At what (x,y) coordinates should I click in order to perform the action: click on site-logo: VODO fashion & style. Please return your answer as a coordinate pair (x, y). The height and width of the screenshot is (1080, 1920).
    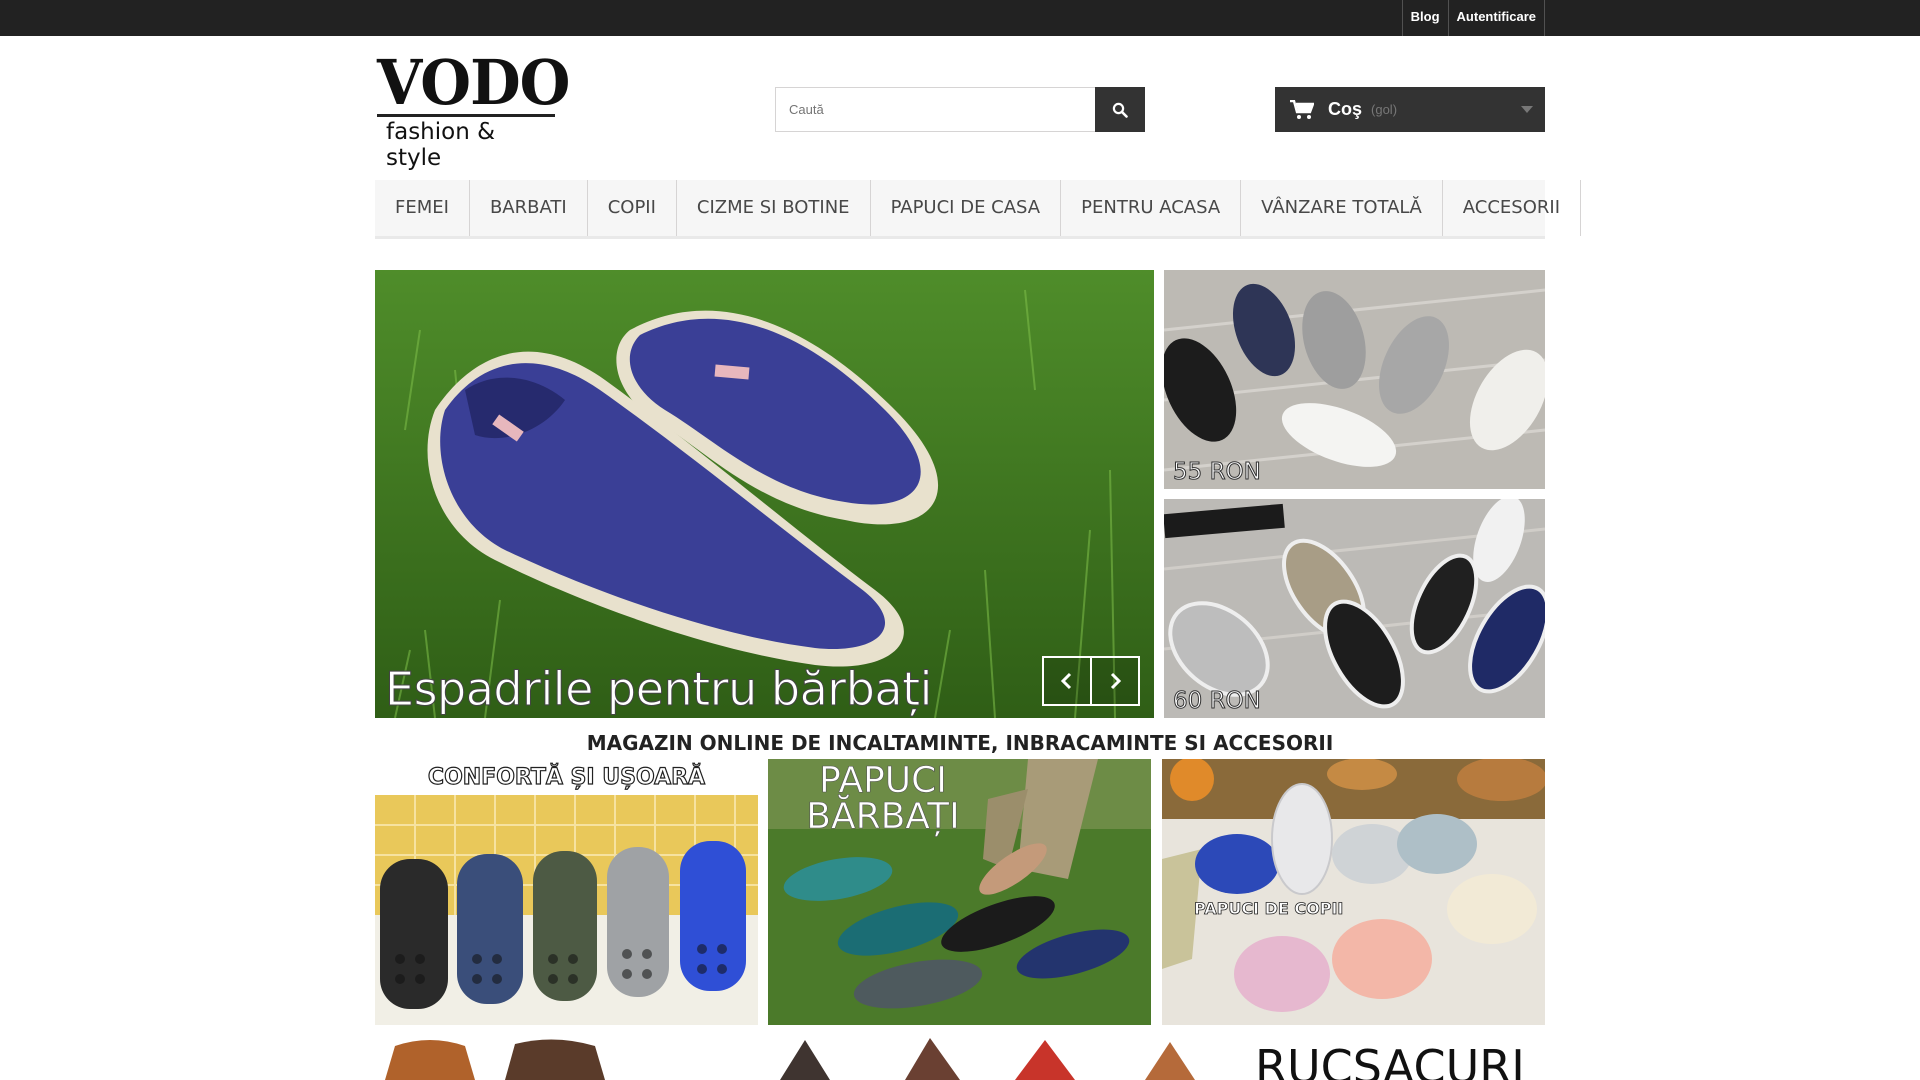
    Looking at the image, I should click on (473, 108).